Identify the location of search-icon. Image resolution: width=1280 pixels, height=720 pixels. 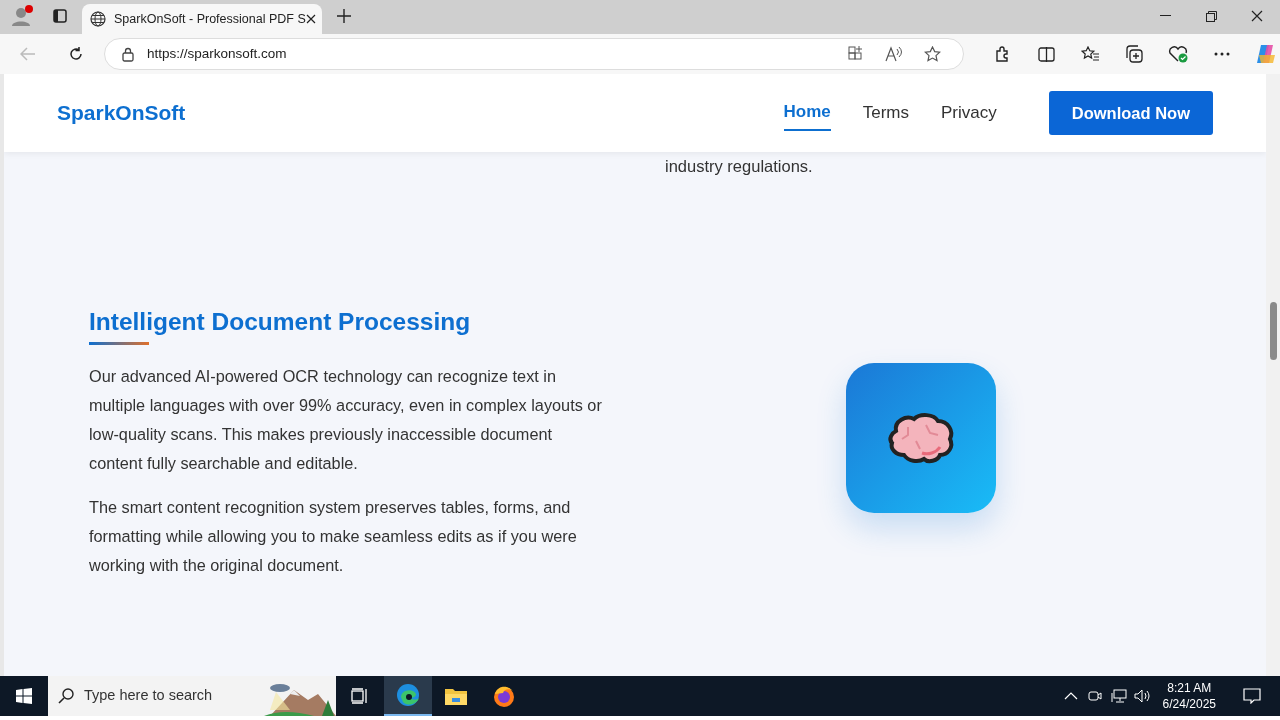
(66, 696).